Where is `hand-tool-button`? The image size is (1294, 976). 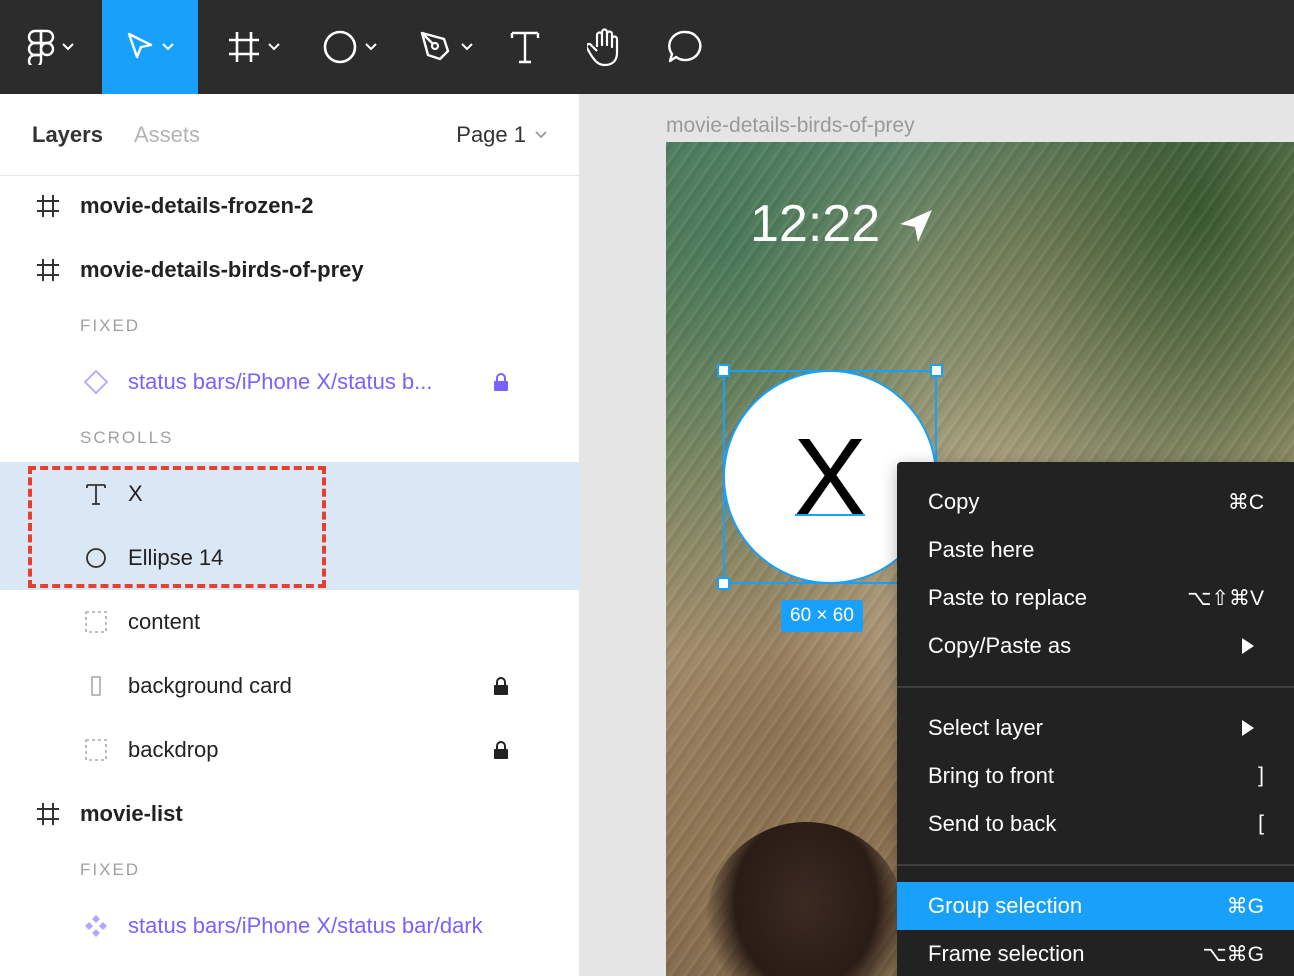 hand-tool-button is located at coordinates (605, 47).